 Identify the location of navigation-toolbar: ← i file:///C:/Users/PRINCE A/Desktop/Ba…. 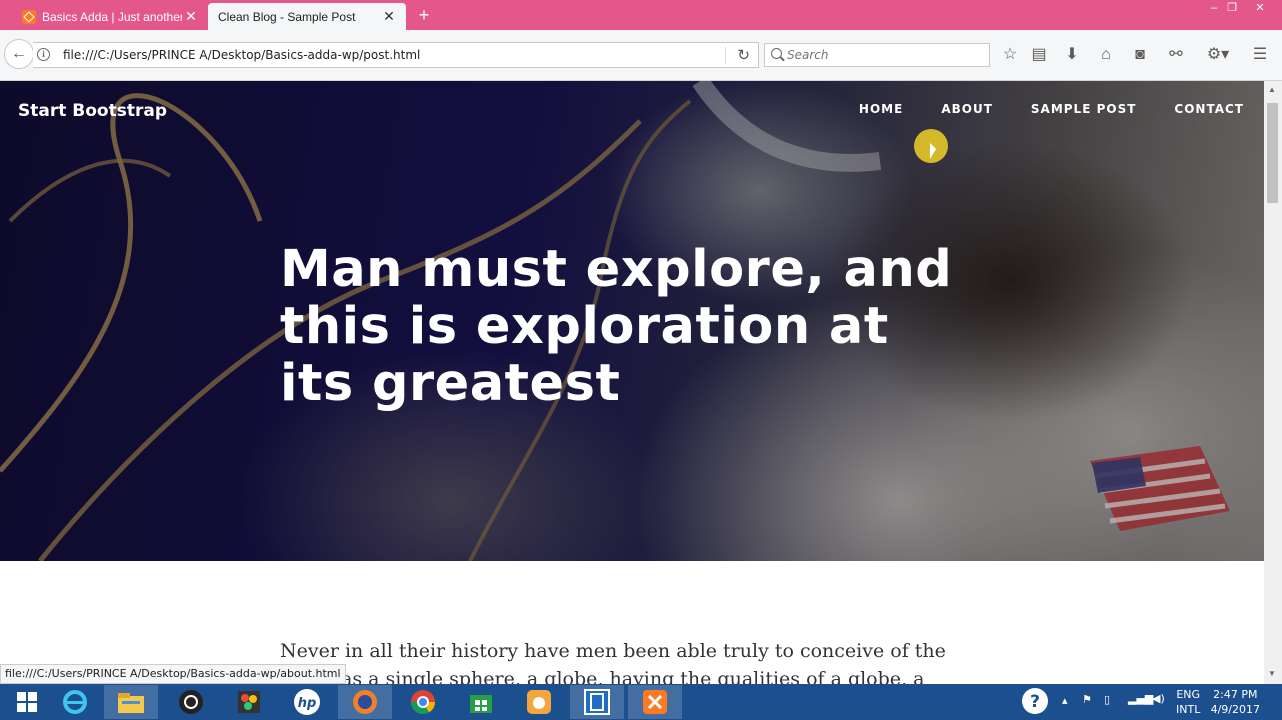
(641, 55).